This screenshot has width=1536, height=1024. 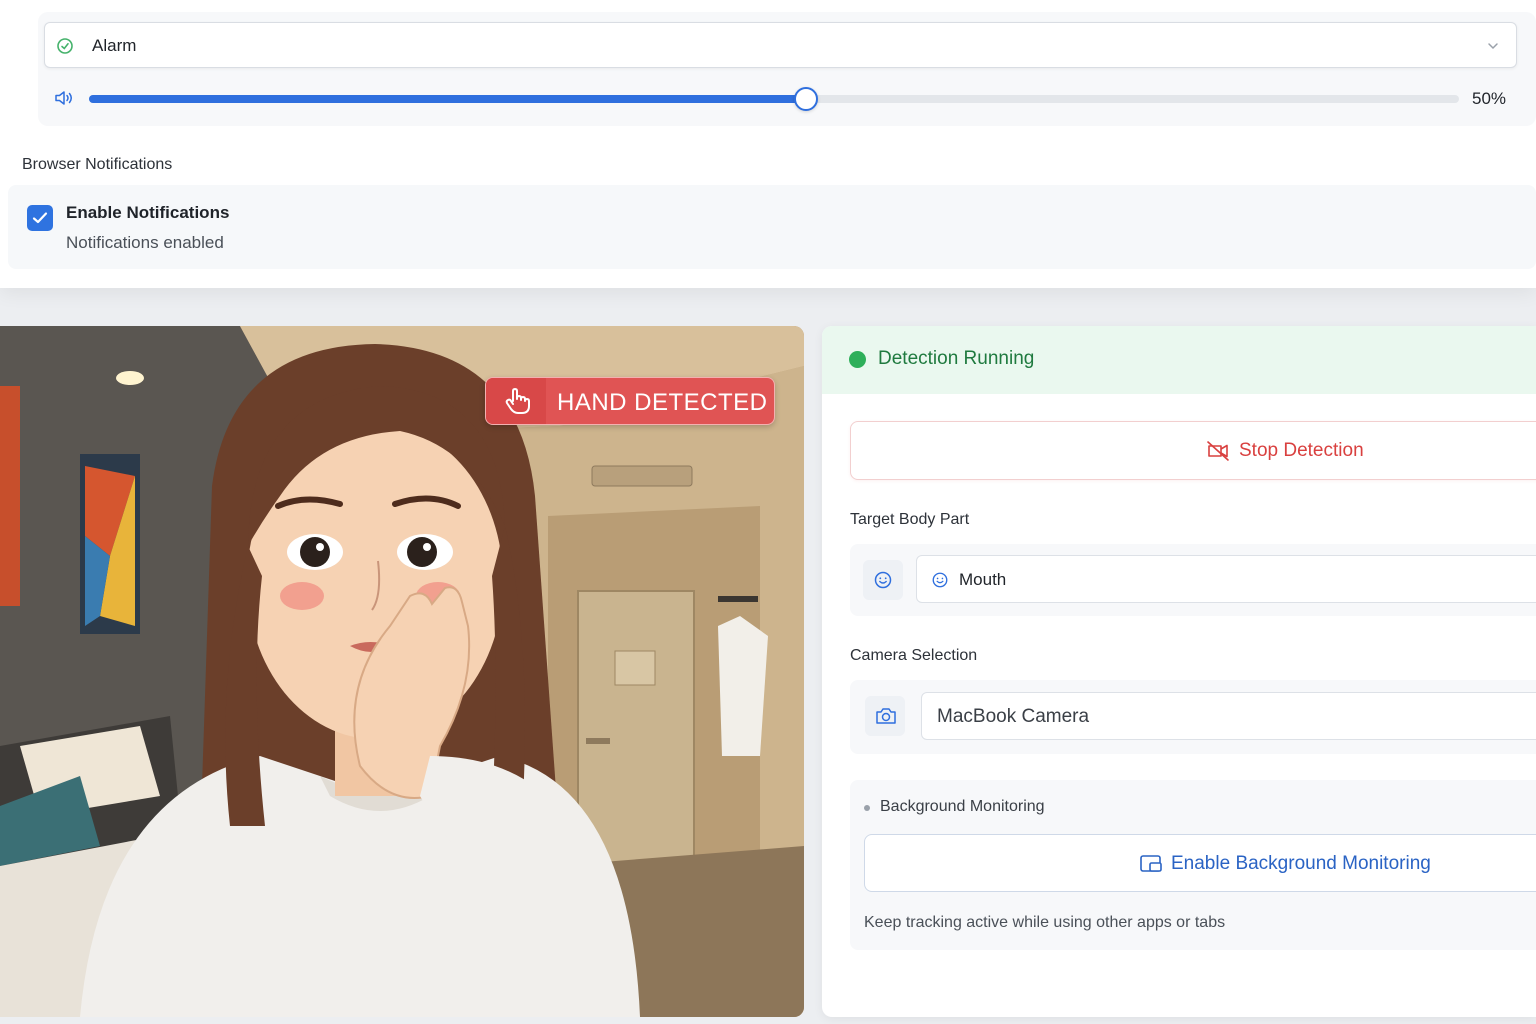 I want to click on notifications-section, so click(x=772, y=227).